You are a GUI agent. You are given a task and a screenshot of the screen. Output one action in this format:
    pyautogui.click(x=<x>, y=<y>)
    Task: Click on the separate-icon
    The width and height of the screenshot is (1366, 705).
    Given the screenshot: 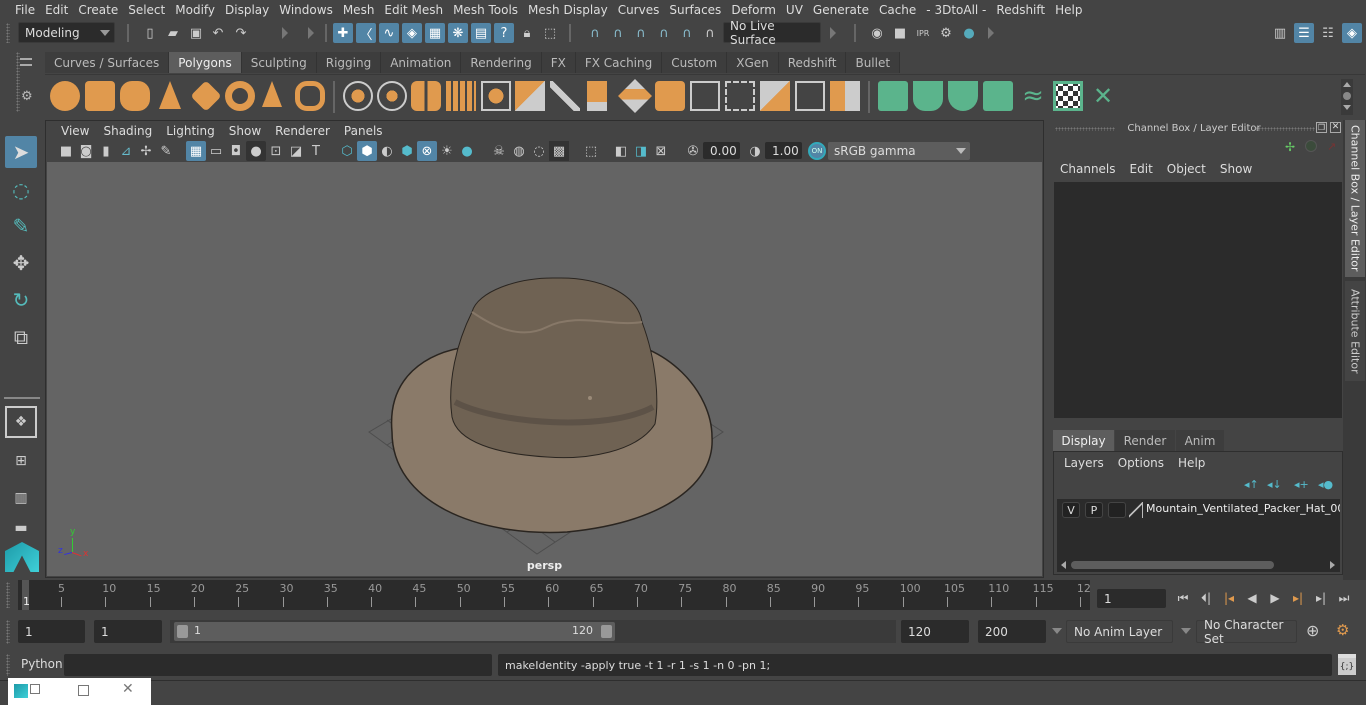 What is the action you would take?
    pyautogui.click(x=392, y=96)
    